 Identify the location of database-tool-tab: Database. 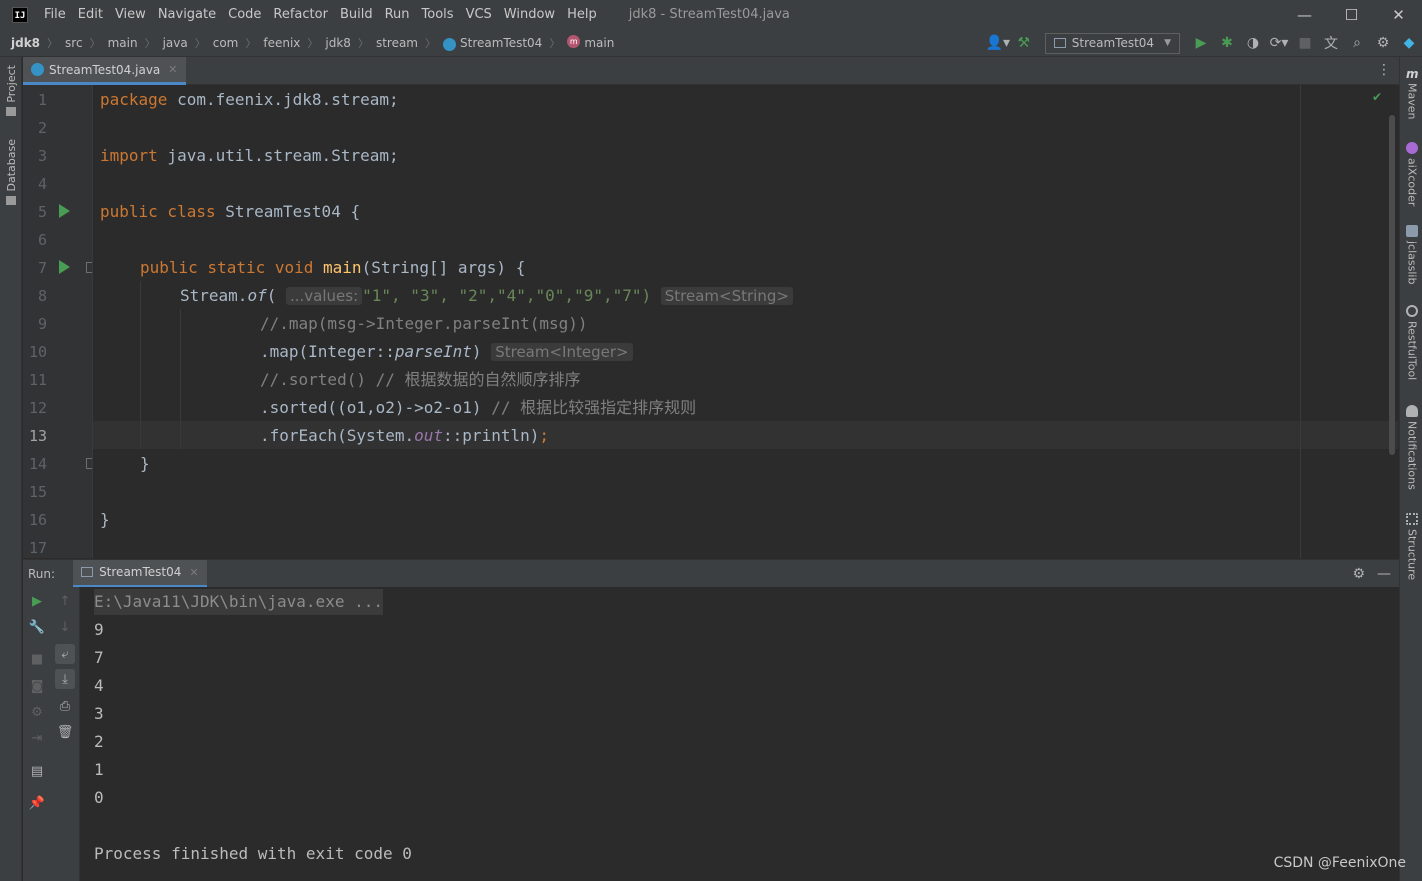
(11, 172).